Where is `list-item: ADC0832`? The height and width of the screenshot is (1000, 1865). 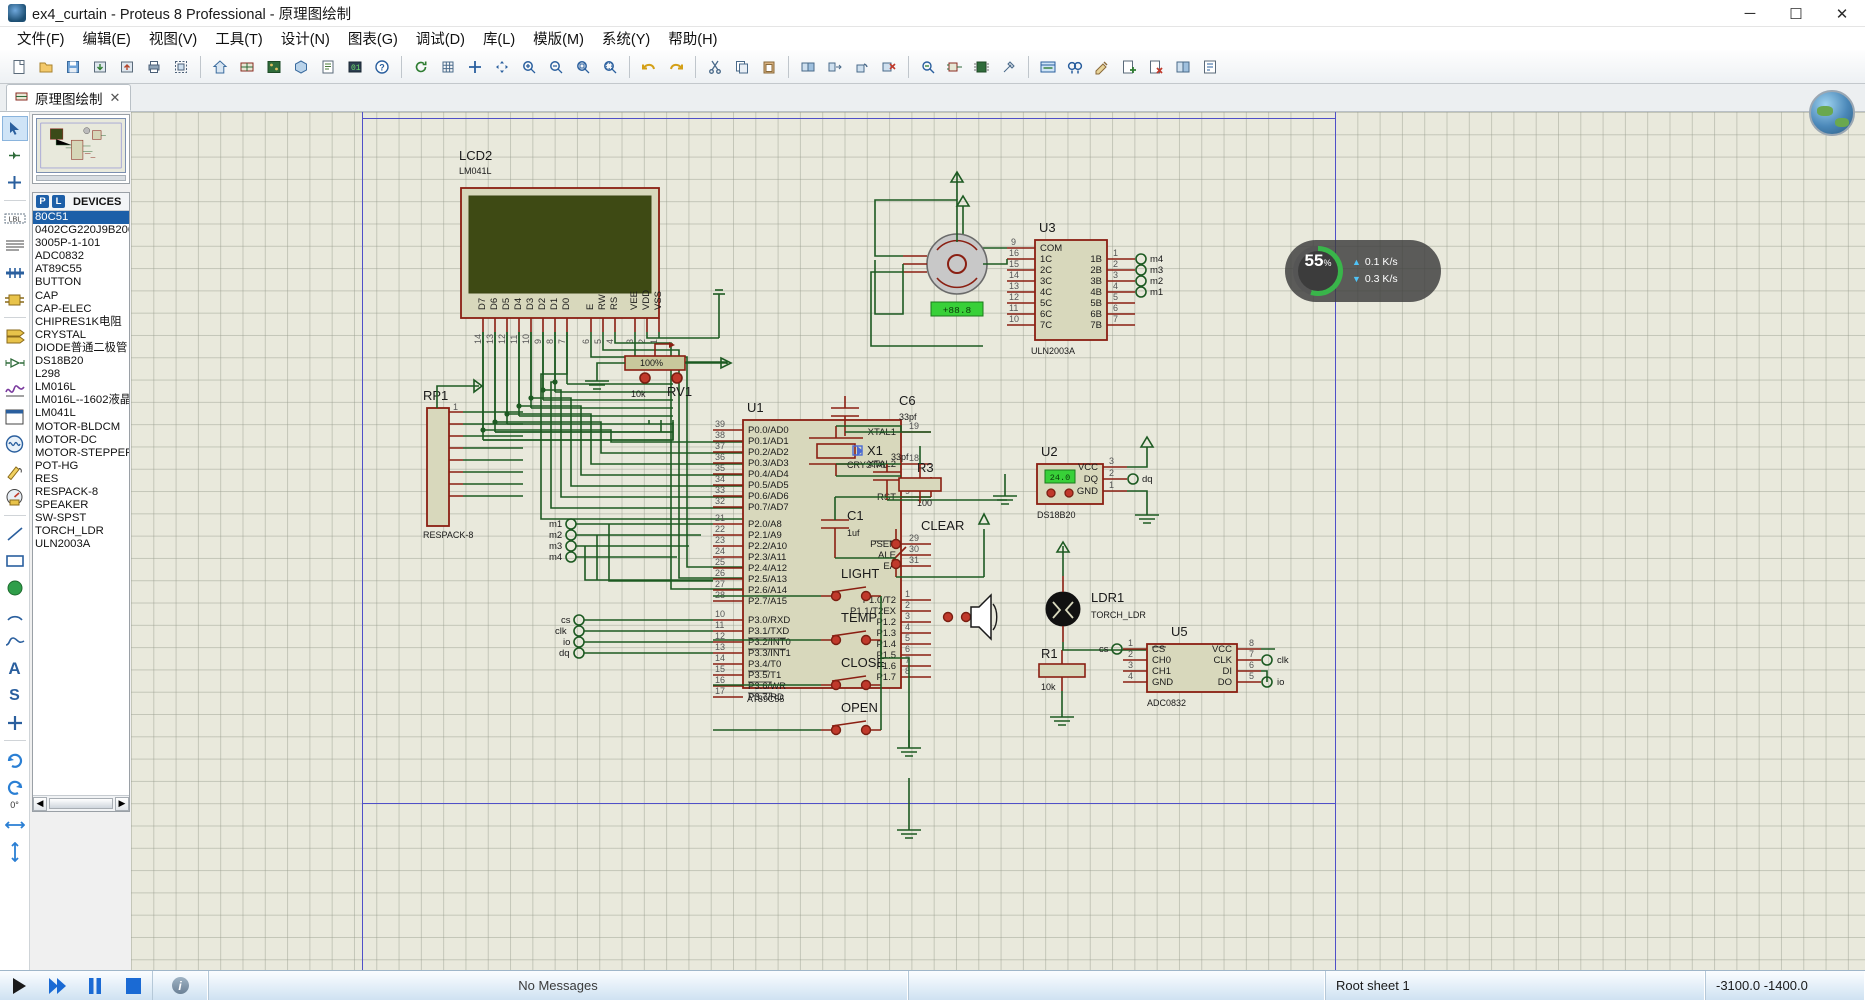
list-item: ADC0832 is located at coordinates (81, 256).